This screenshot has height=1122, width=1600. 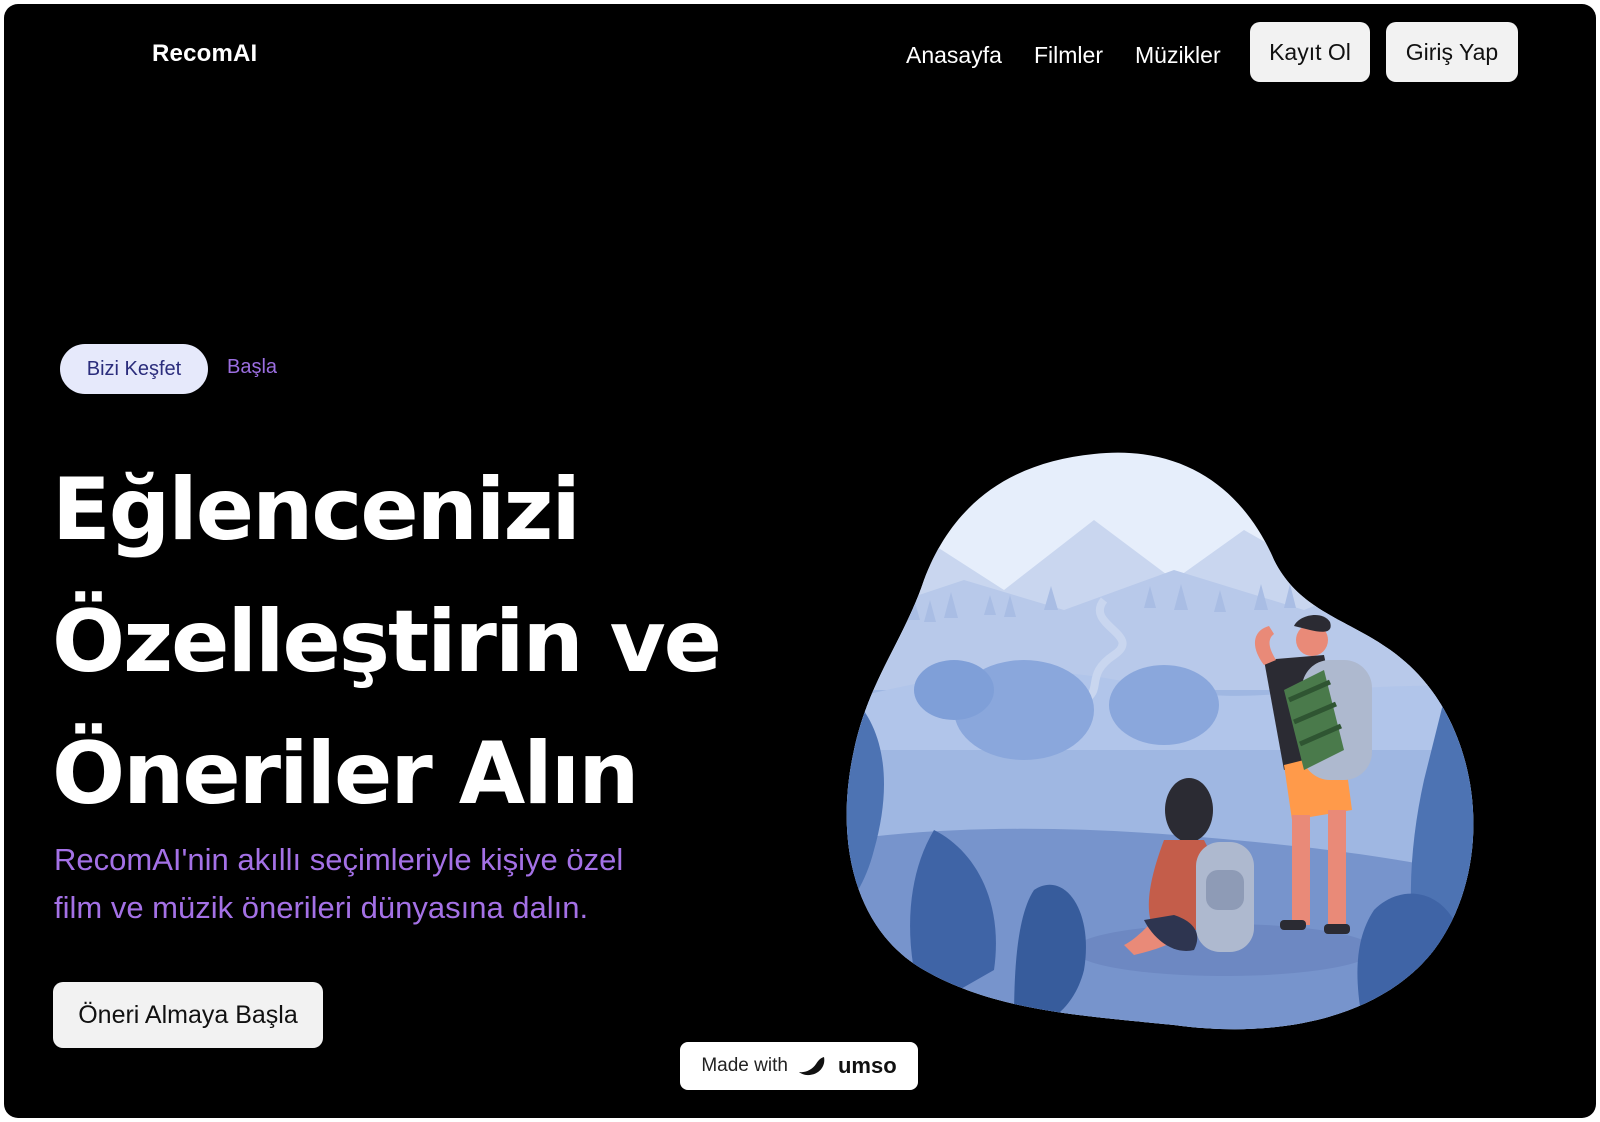 I want to click on get-recommendations-button: Öneri Almaya Başla, so click(x=188, y=1015).